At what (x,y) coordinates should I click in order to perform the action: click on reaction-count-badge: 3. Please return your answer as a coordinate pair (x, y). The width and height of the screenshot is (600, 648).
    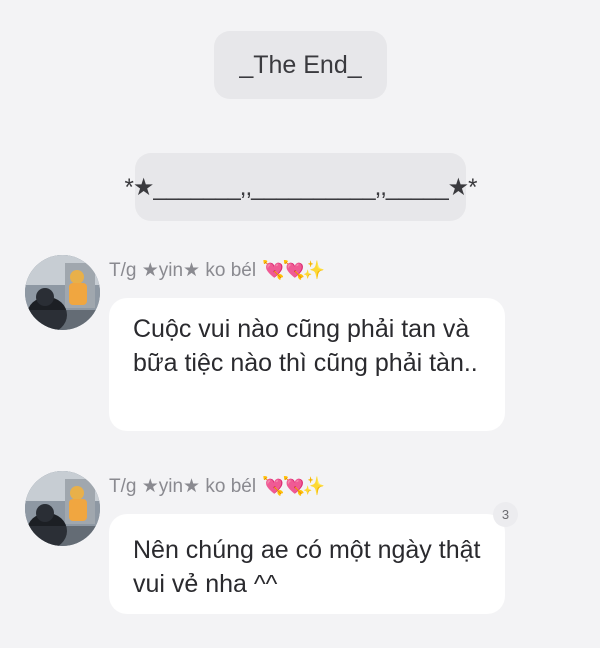
    Looking at the image, I should click on (505, 514).